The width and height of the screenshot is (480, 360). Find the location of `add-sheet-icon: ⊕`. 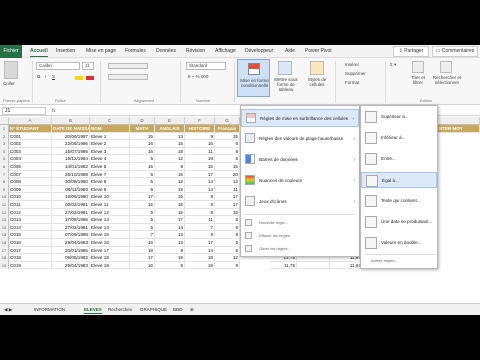

add-sheet-icon: ⊕ is located at coordinates (192, 309).